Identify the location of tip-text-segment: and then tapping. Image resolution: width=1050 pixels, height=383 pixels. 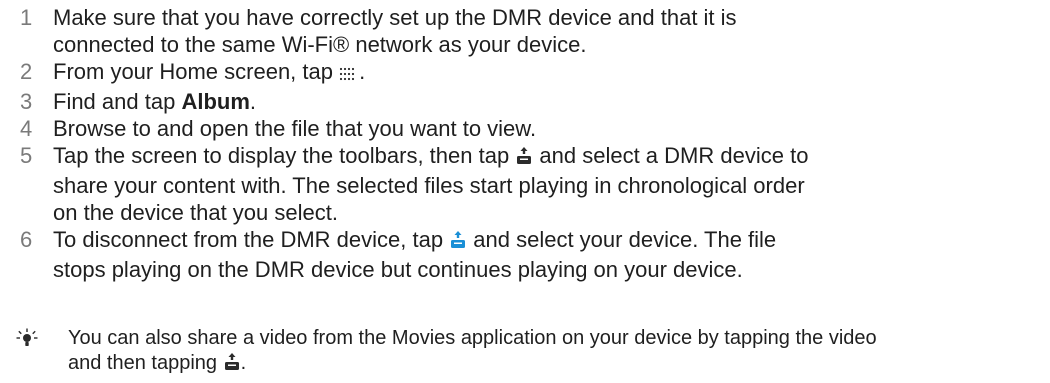
(145, 363).